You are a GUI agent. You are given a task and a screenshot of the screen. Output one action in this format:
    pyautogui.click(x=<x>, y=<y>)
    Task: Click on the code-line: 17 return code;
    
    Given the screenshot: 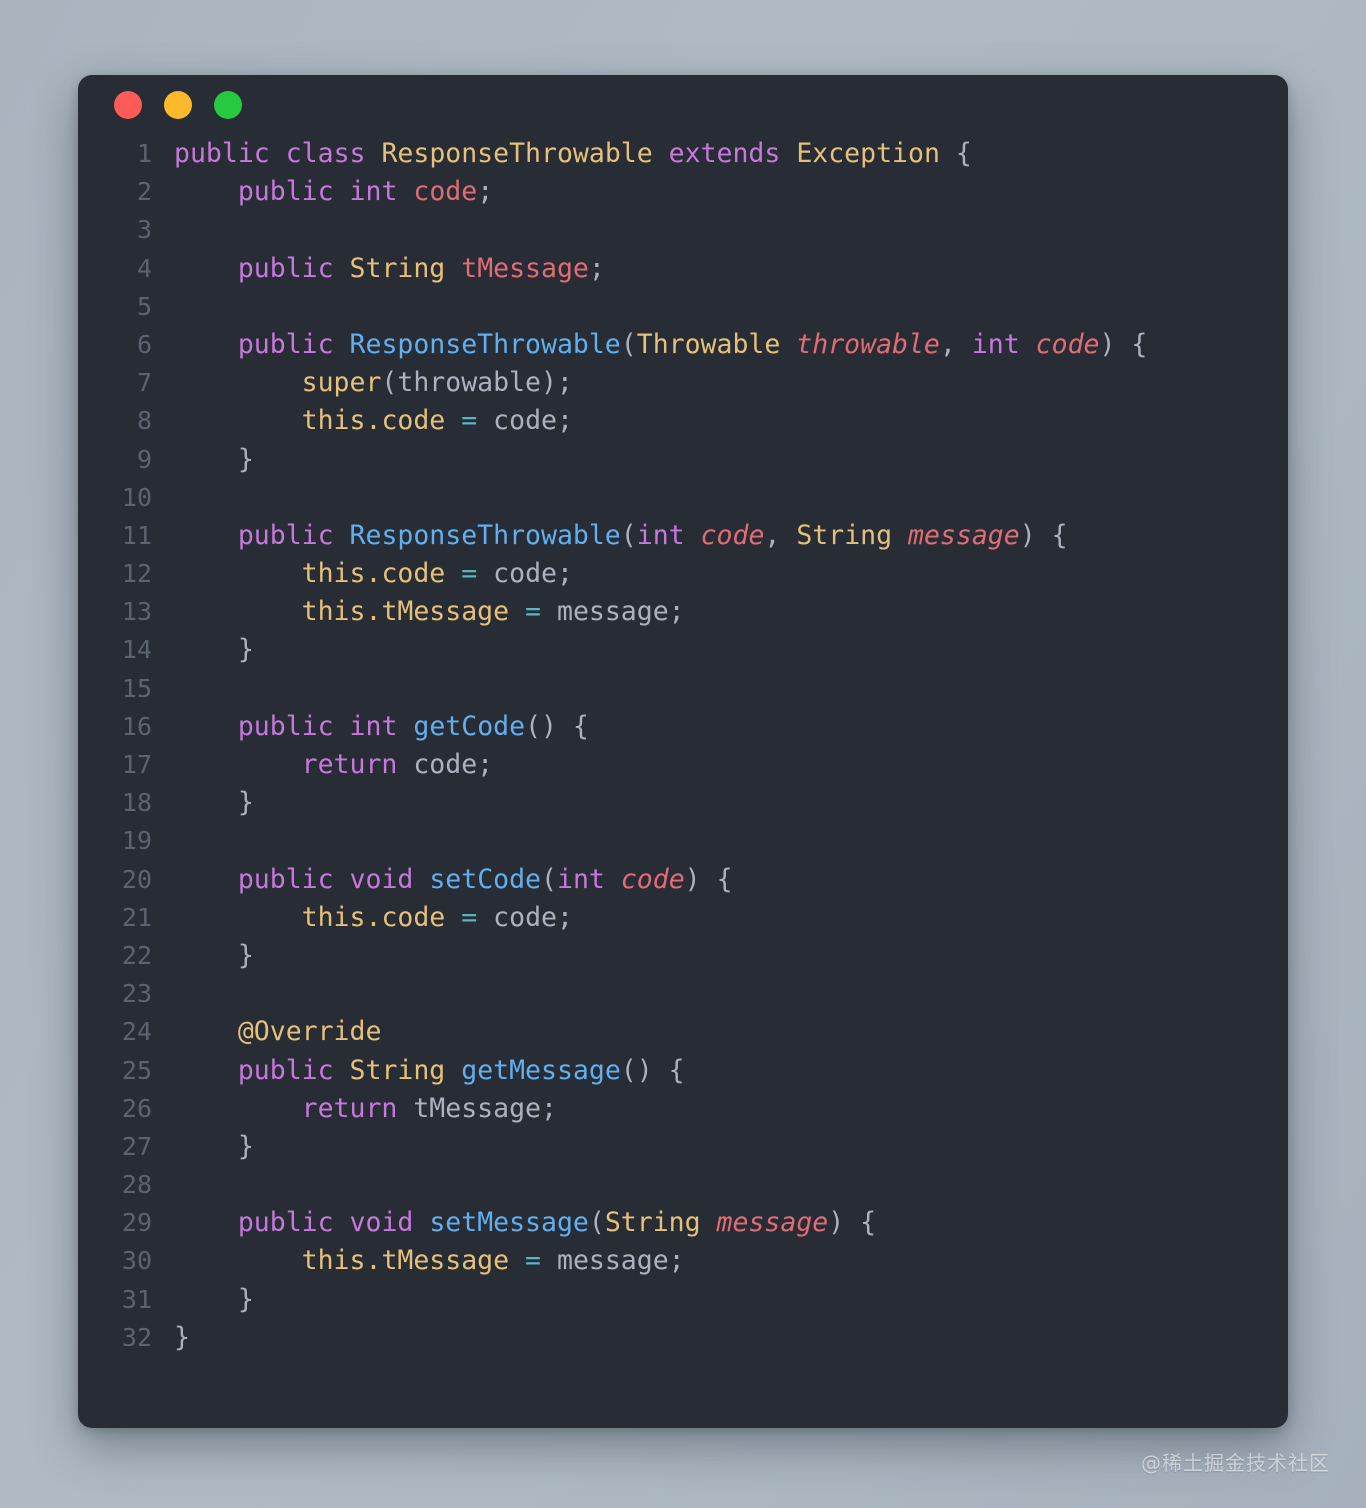 What is the action you would take?
    pyautogui.click(x=683, y=765)
    